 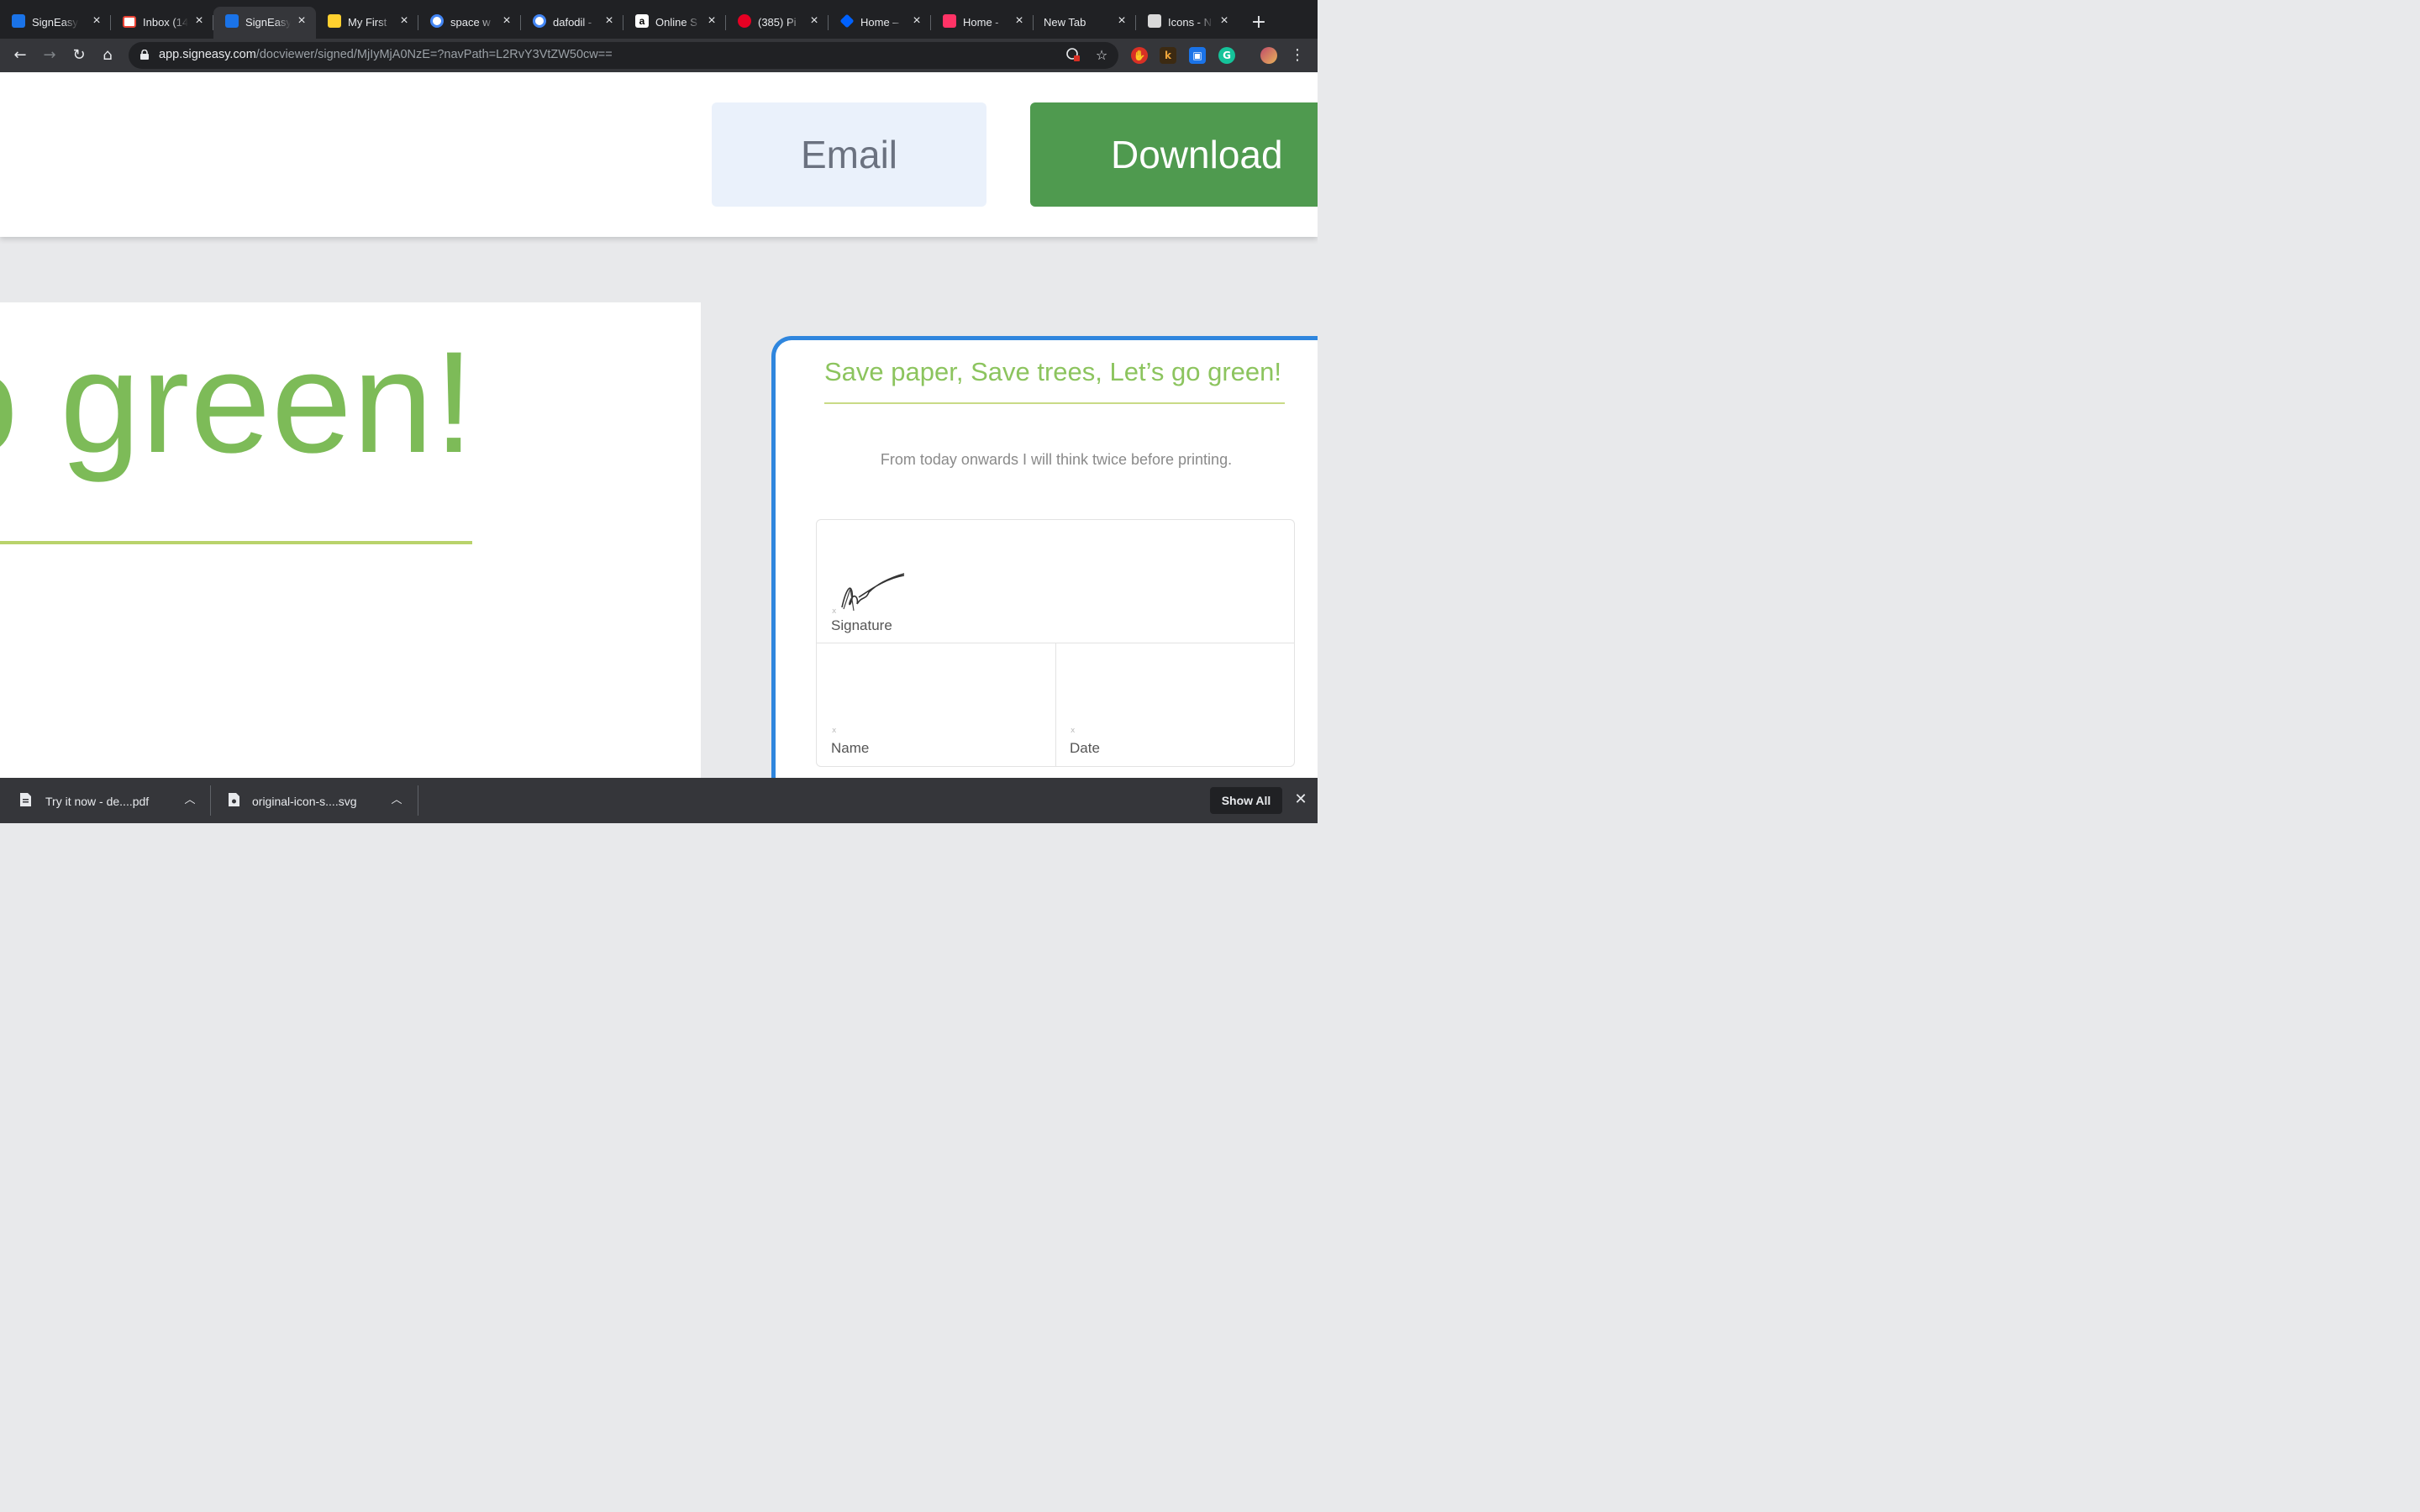 What do you see at coordinates (873, 592) in the screenshot?
I see `signature-image` at bounding box center [873, 592].